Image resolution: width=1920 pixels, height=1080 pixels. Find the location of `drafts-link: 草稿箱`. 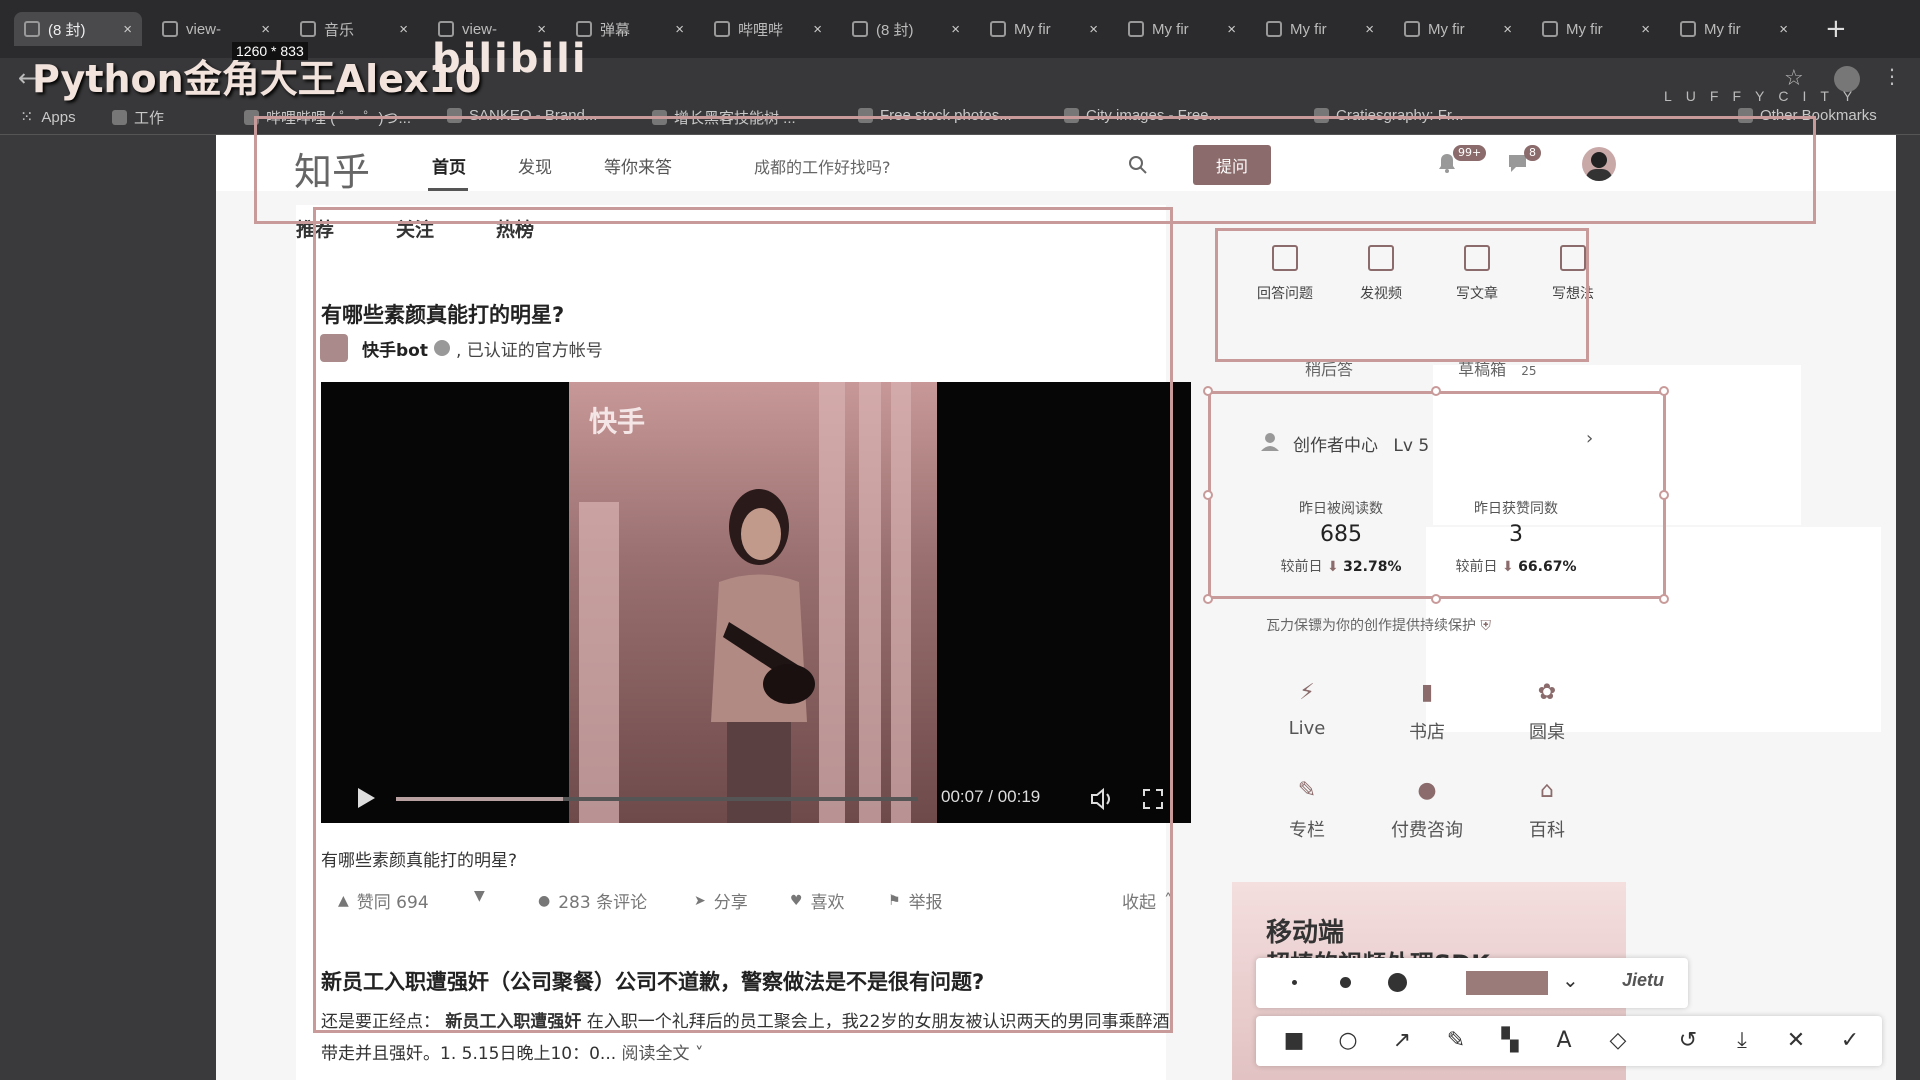

drafts-link: 草稿箱 is located at coordinates (1482, 369).